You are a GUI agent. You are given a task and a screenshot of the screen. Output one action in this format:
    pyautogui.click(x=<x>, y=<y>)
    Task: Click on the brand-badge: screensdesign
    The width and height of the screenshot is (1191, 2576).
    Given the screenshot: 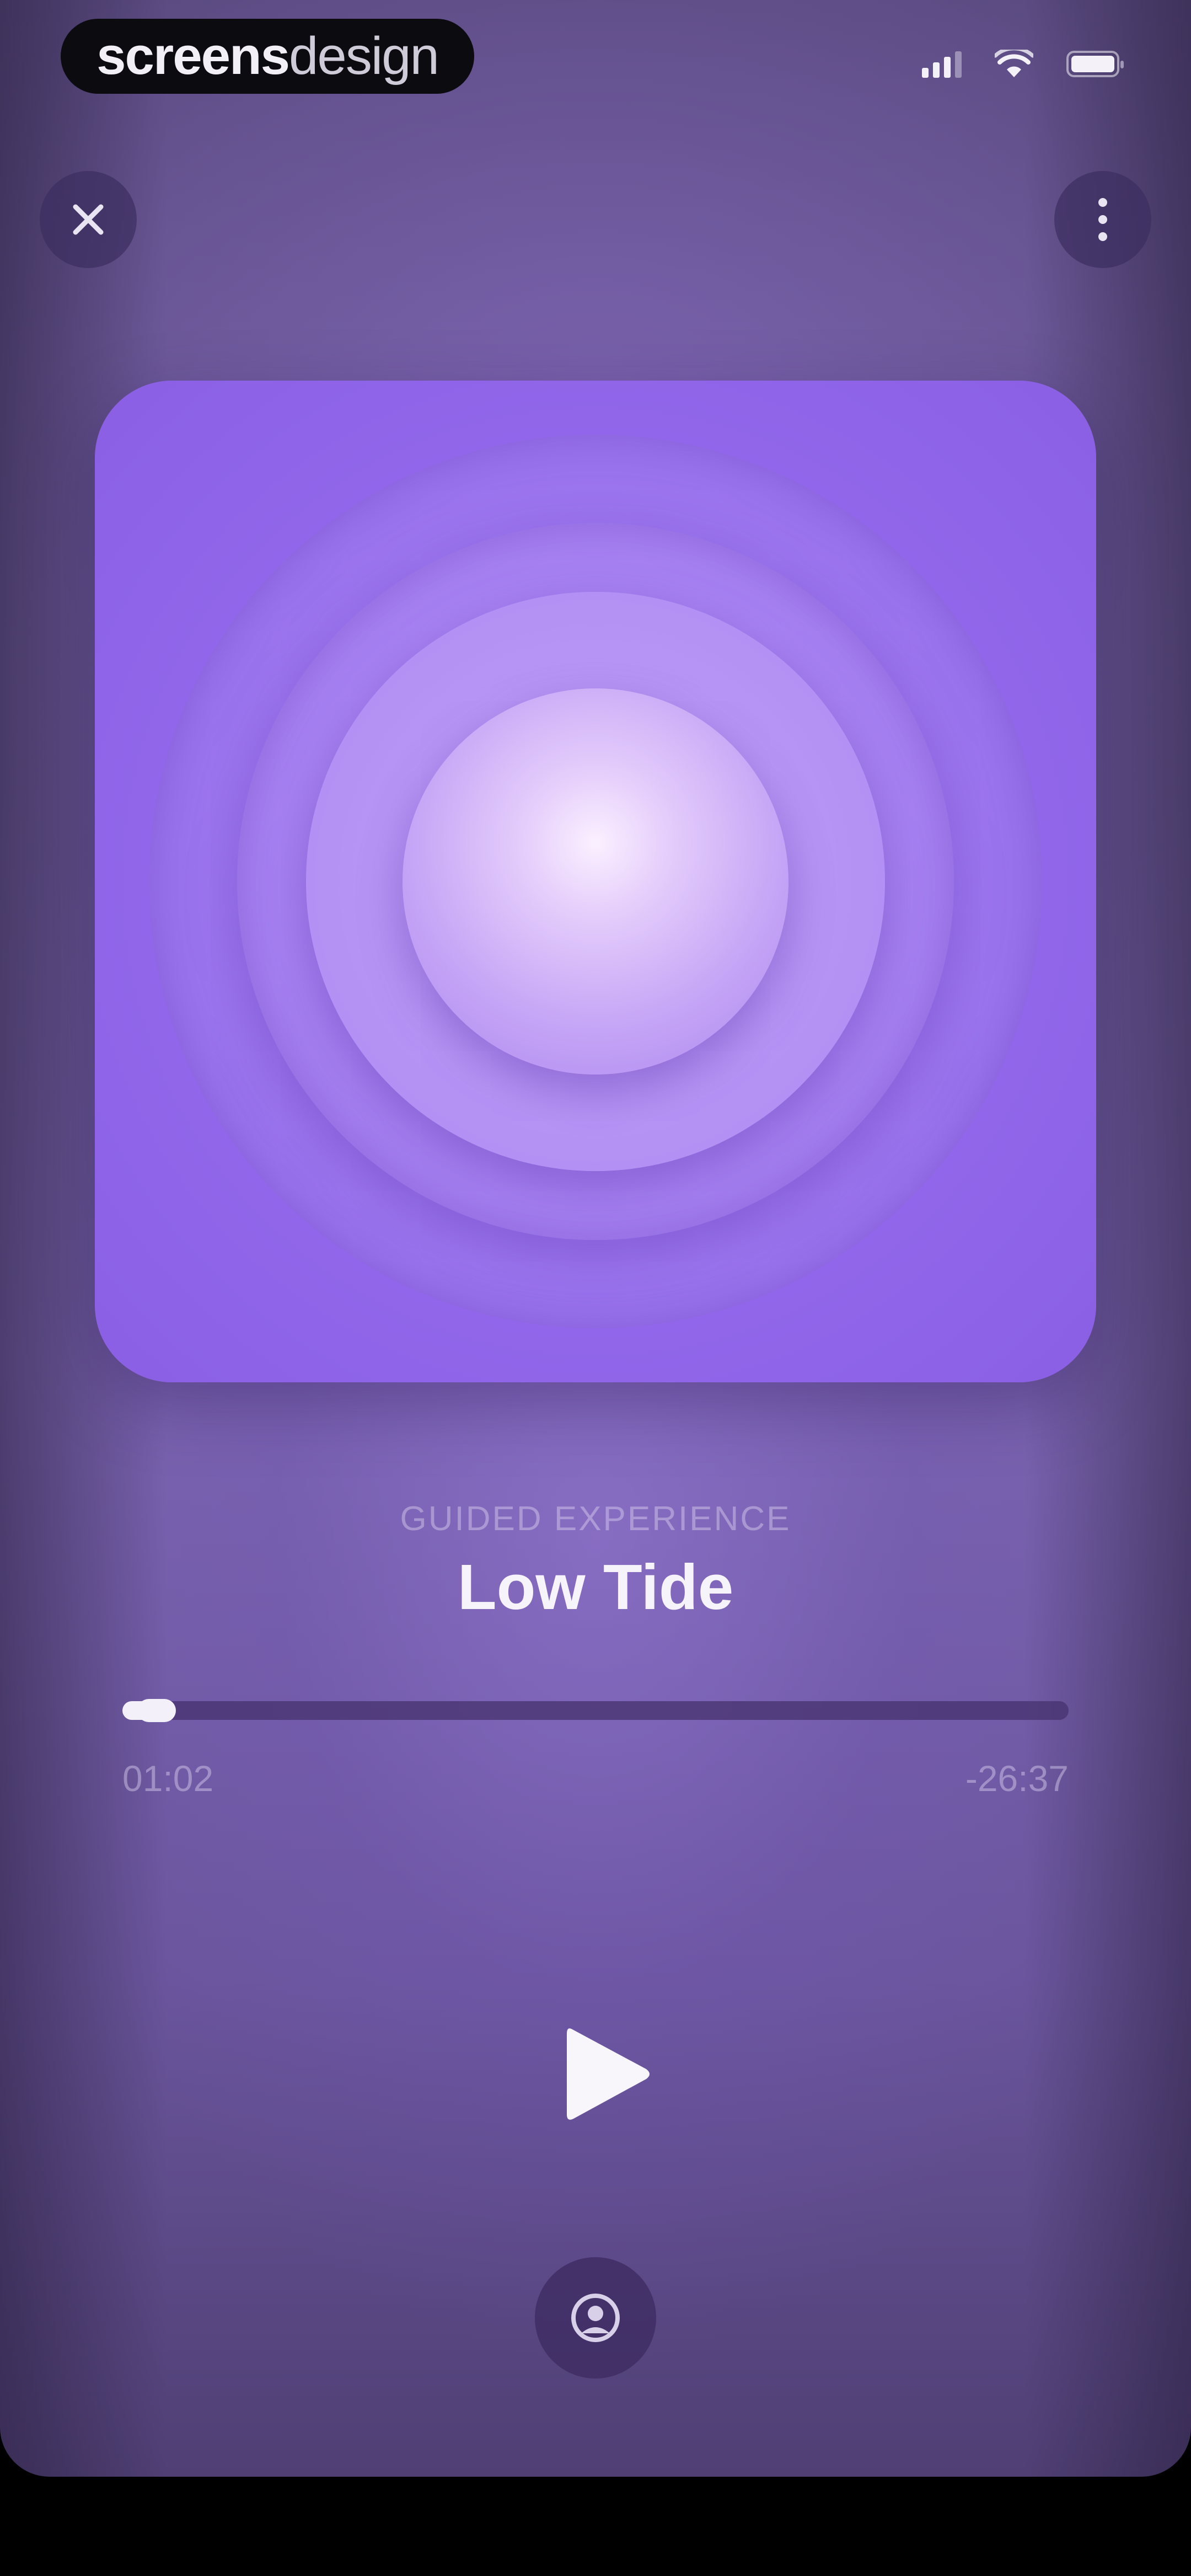 What is the action you would take?
    pyautogui.click(x=267, y=56)
    